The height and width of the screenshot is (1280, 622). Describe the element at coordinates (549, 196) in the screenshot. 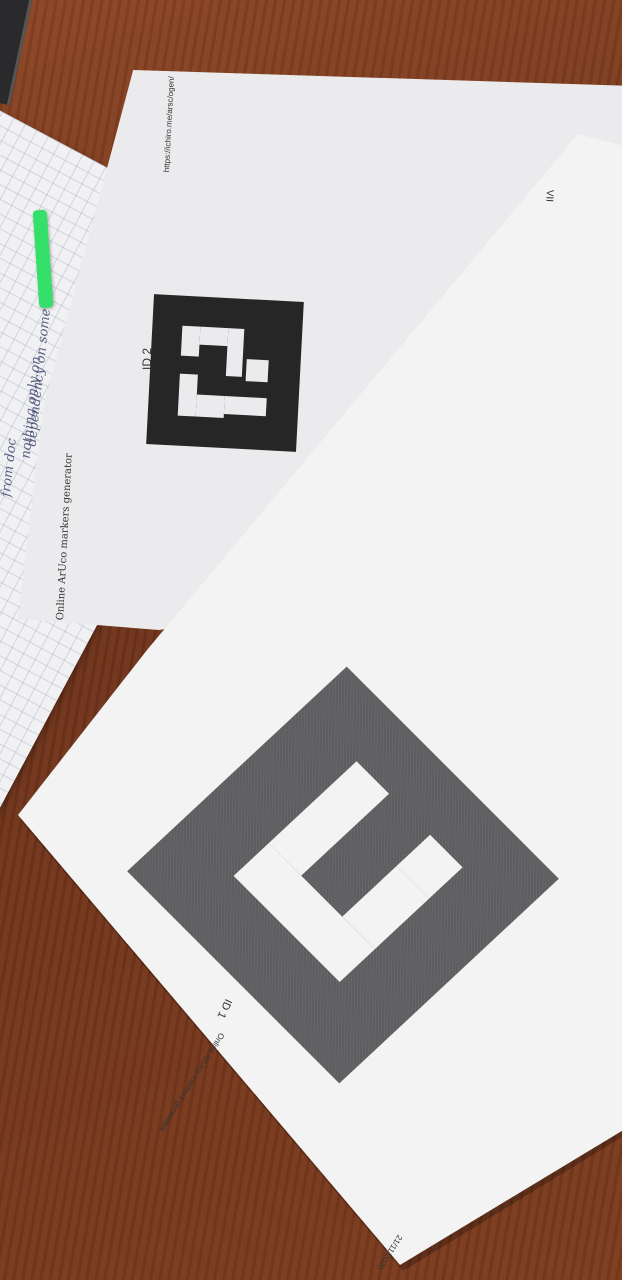

I see `page-corner-label: VII` at that location.